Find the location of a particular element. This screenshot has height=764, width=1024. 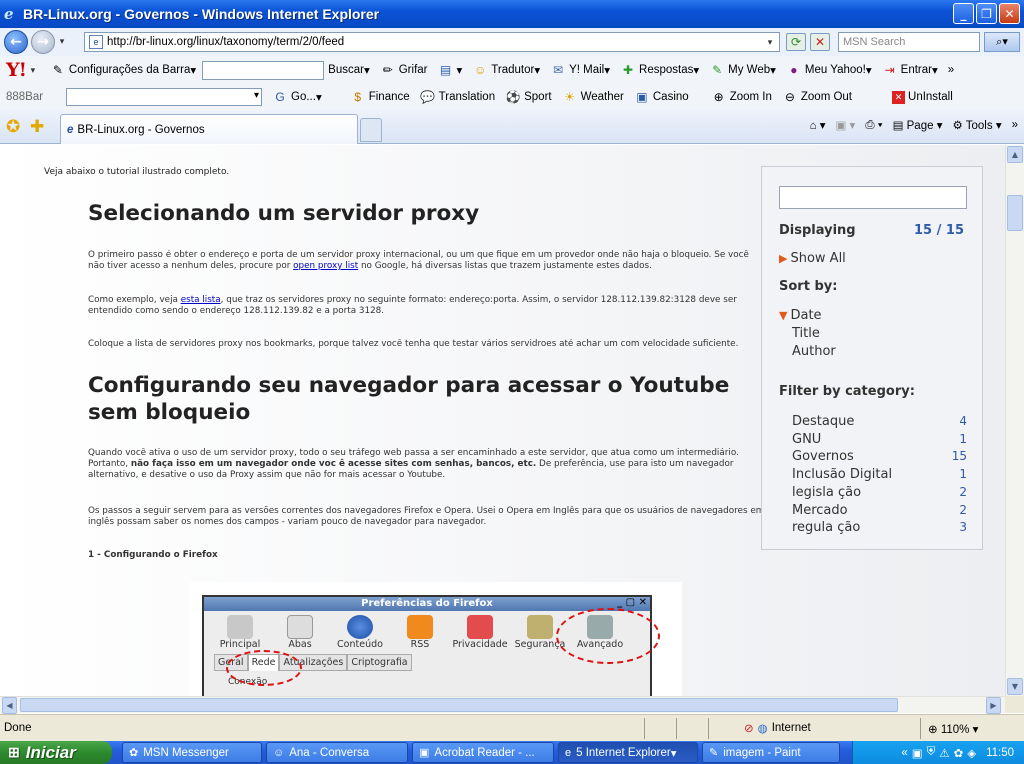

add-favorite-icon: ✚ is located at coordinates (37, 127).